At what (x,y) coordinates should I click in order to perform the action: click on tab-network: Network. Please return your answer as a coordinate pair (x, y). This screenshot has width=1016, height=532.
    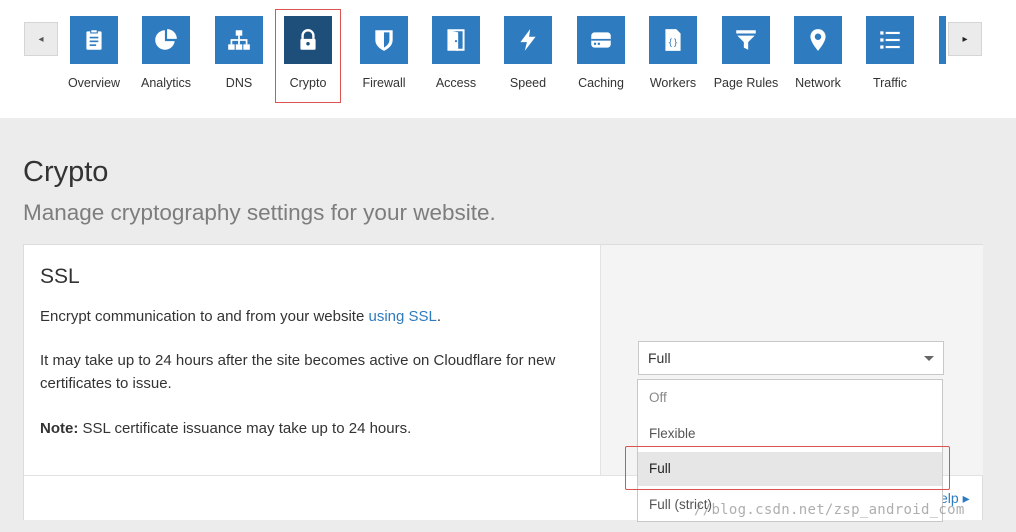
    Looking at the image, I should click on (818, 59).